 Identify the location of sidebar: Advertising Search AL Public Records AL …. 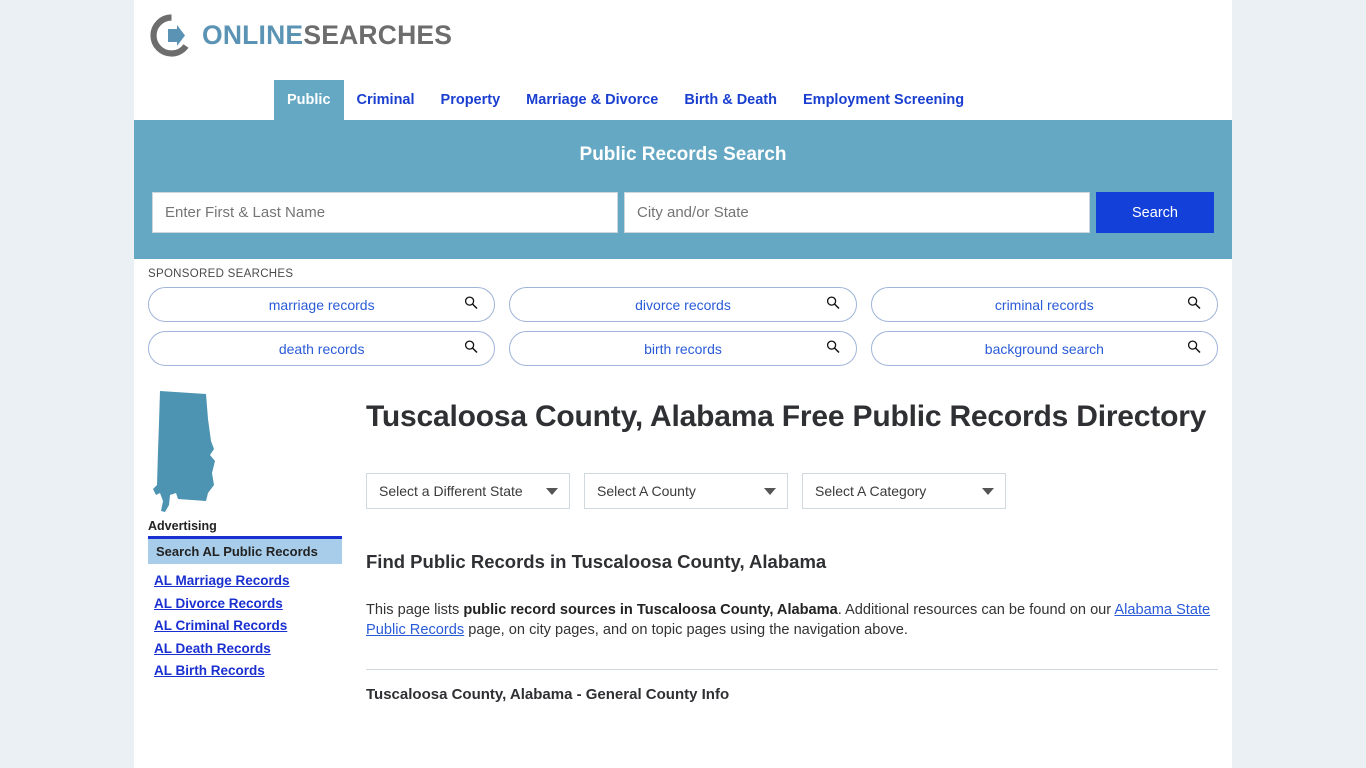
(245, 541).